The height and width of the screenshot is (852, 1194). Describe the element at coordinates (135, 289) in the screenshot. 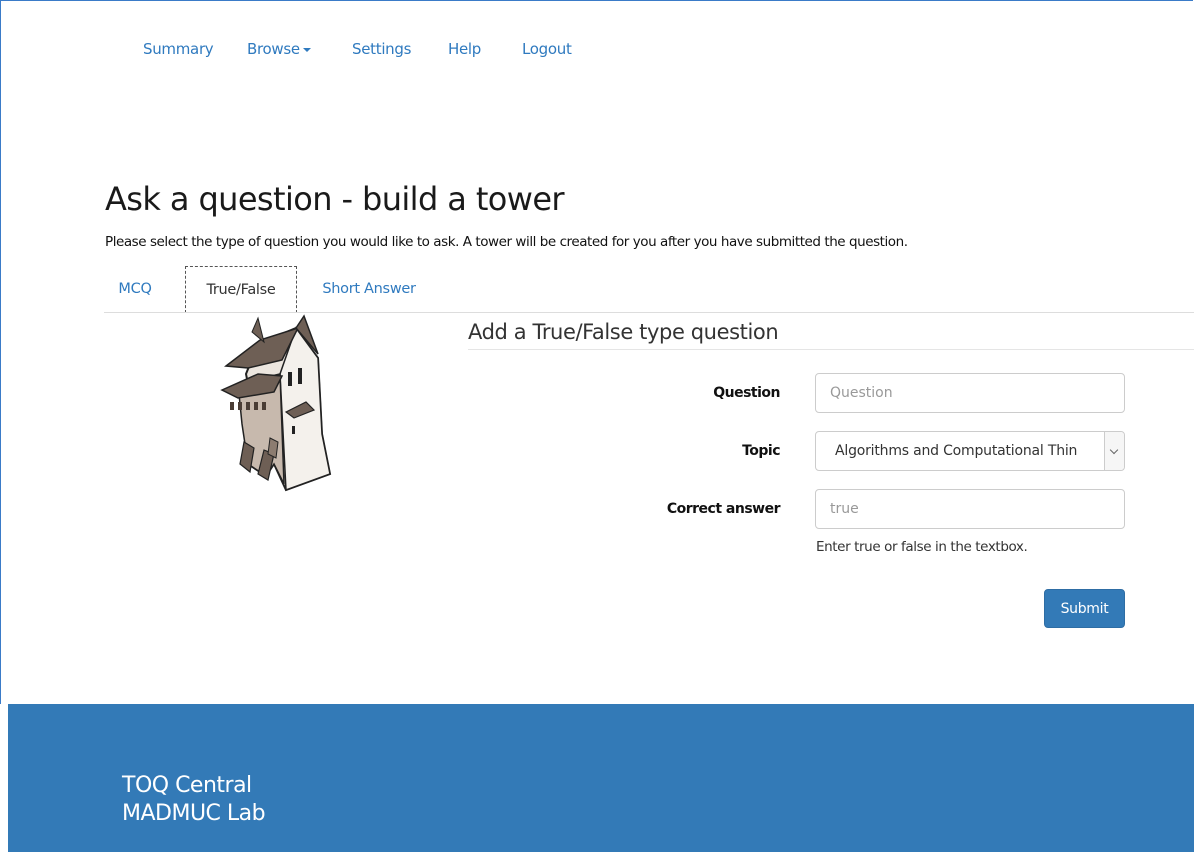

I see `tab-mcq: MCQ` at that location.